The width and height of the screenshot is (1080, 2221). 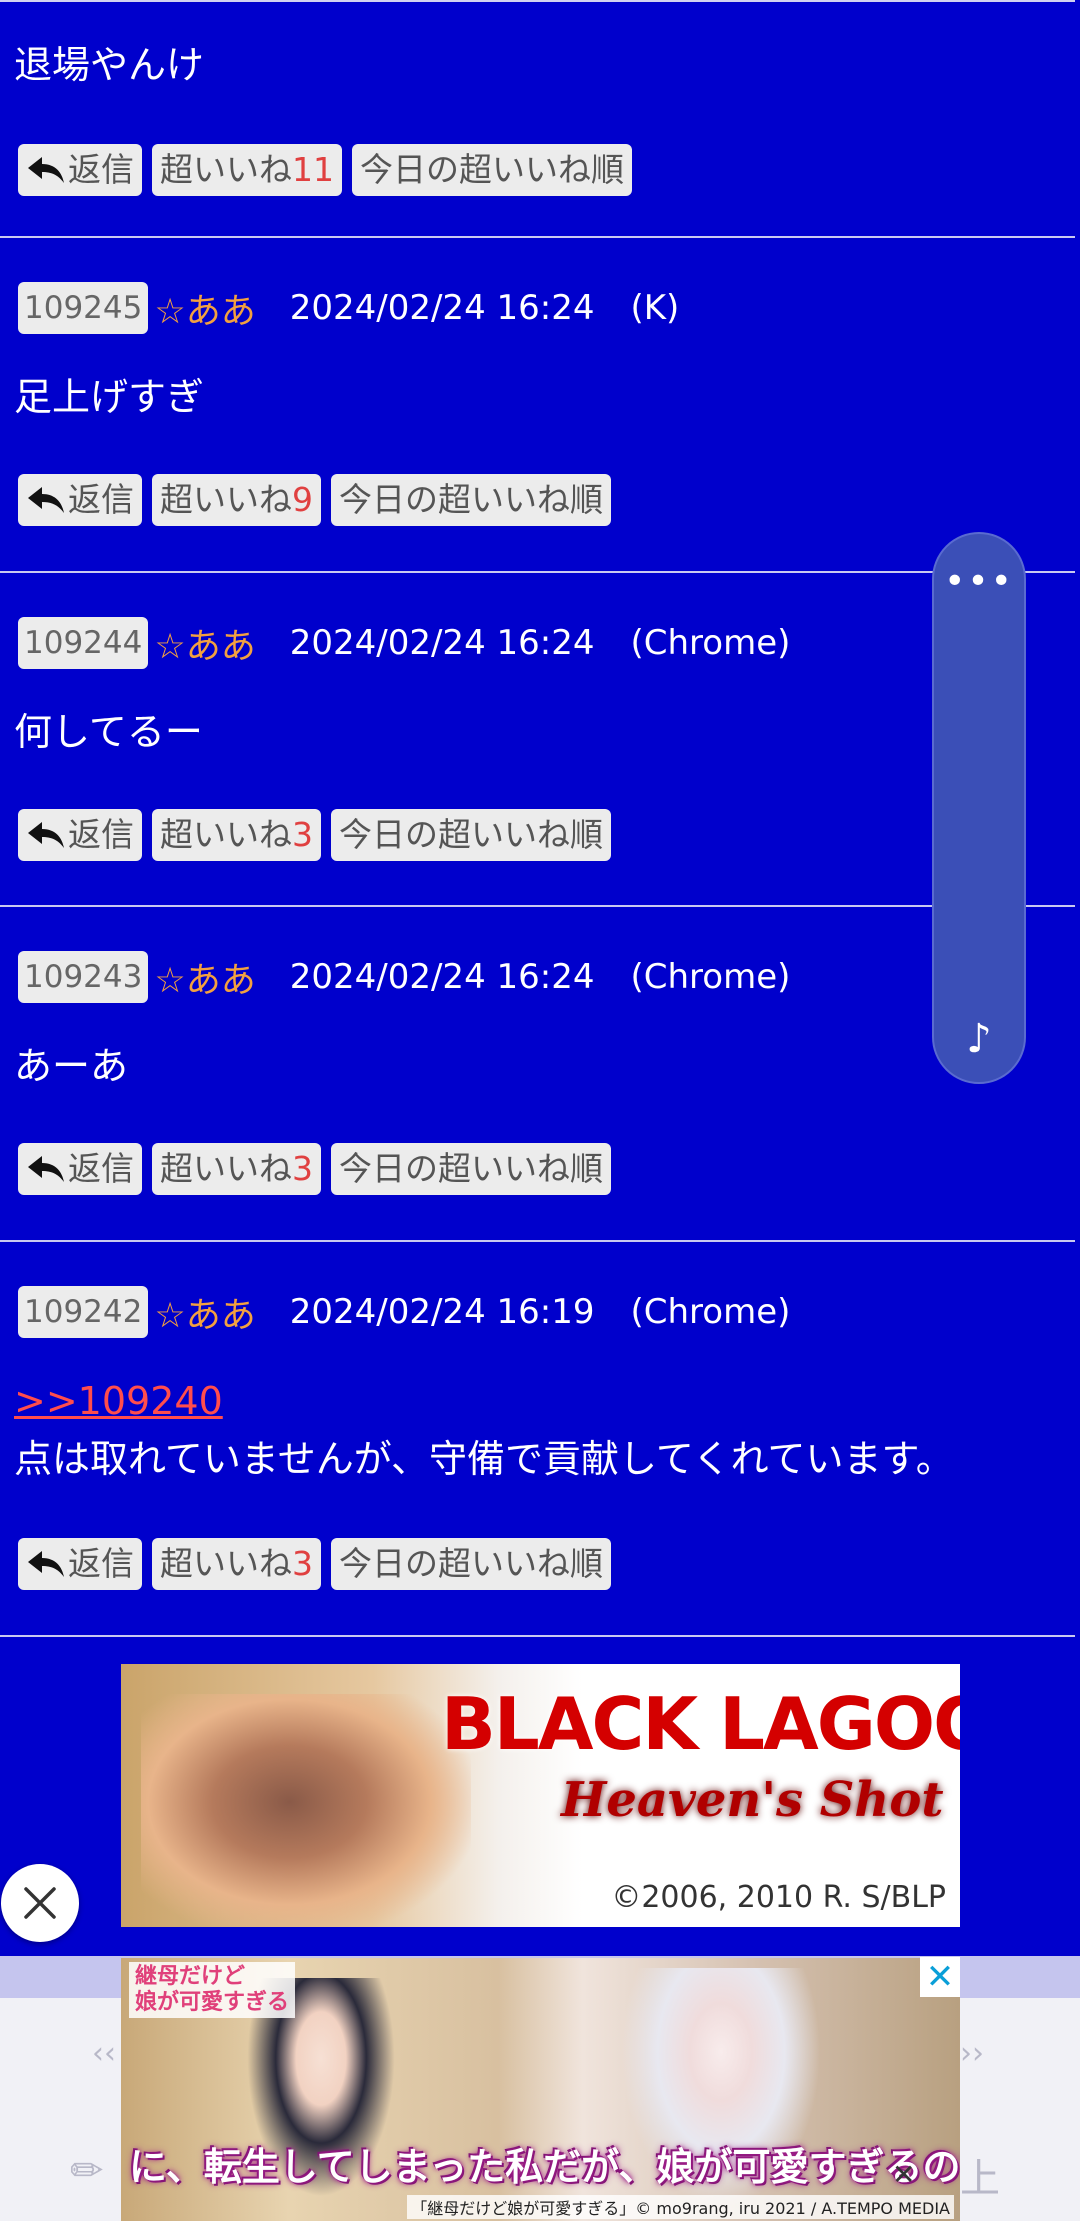 I want to click on post-header: 109245 ☆ああ 2024/02/24 16:24 (K), so click(x=348, y=308).